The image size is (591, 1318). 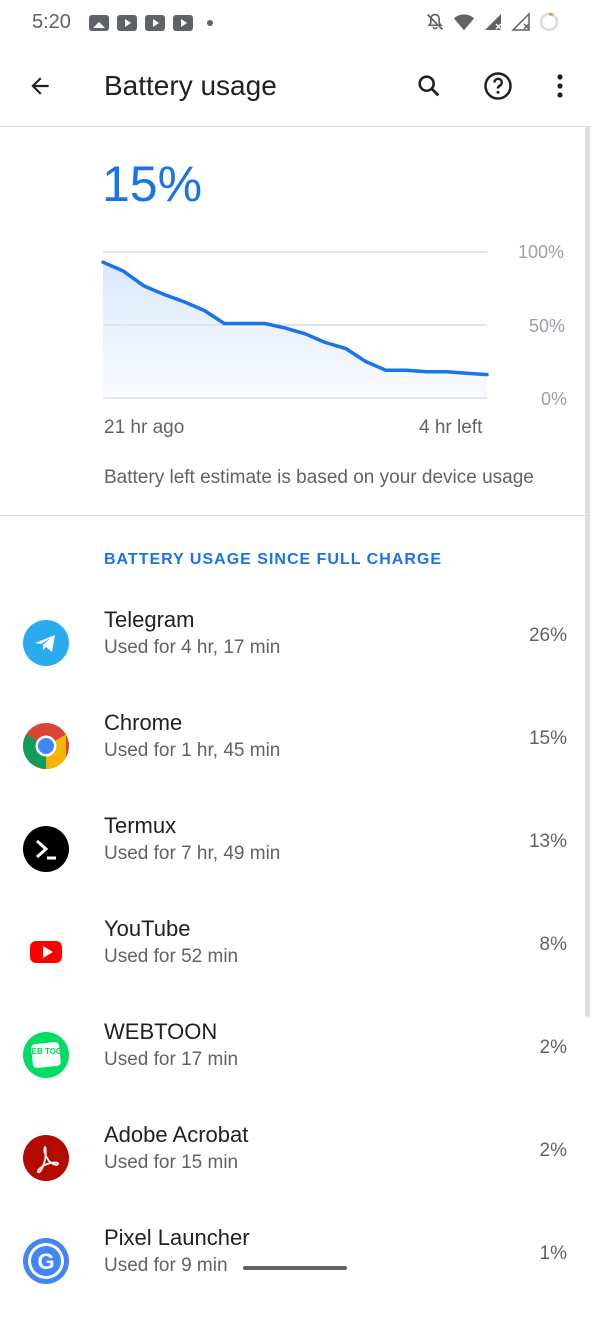 I want to click on more-vert-icon, so click(x=560, y=86).